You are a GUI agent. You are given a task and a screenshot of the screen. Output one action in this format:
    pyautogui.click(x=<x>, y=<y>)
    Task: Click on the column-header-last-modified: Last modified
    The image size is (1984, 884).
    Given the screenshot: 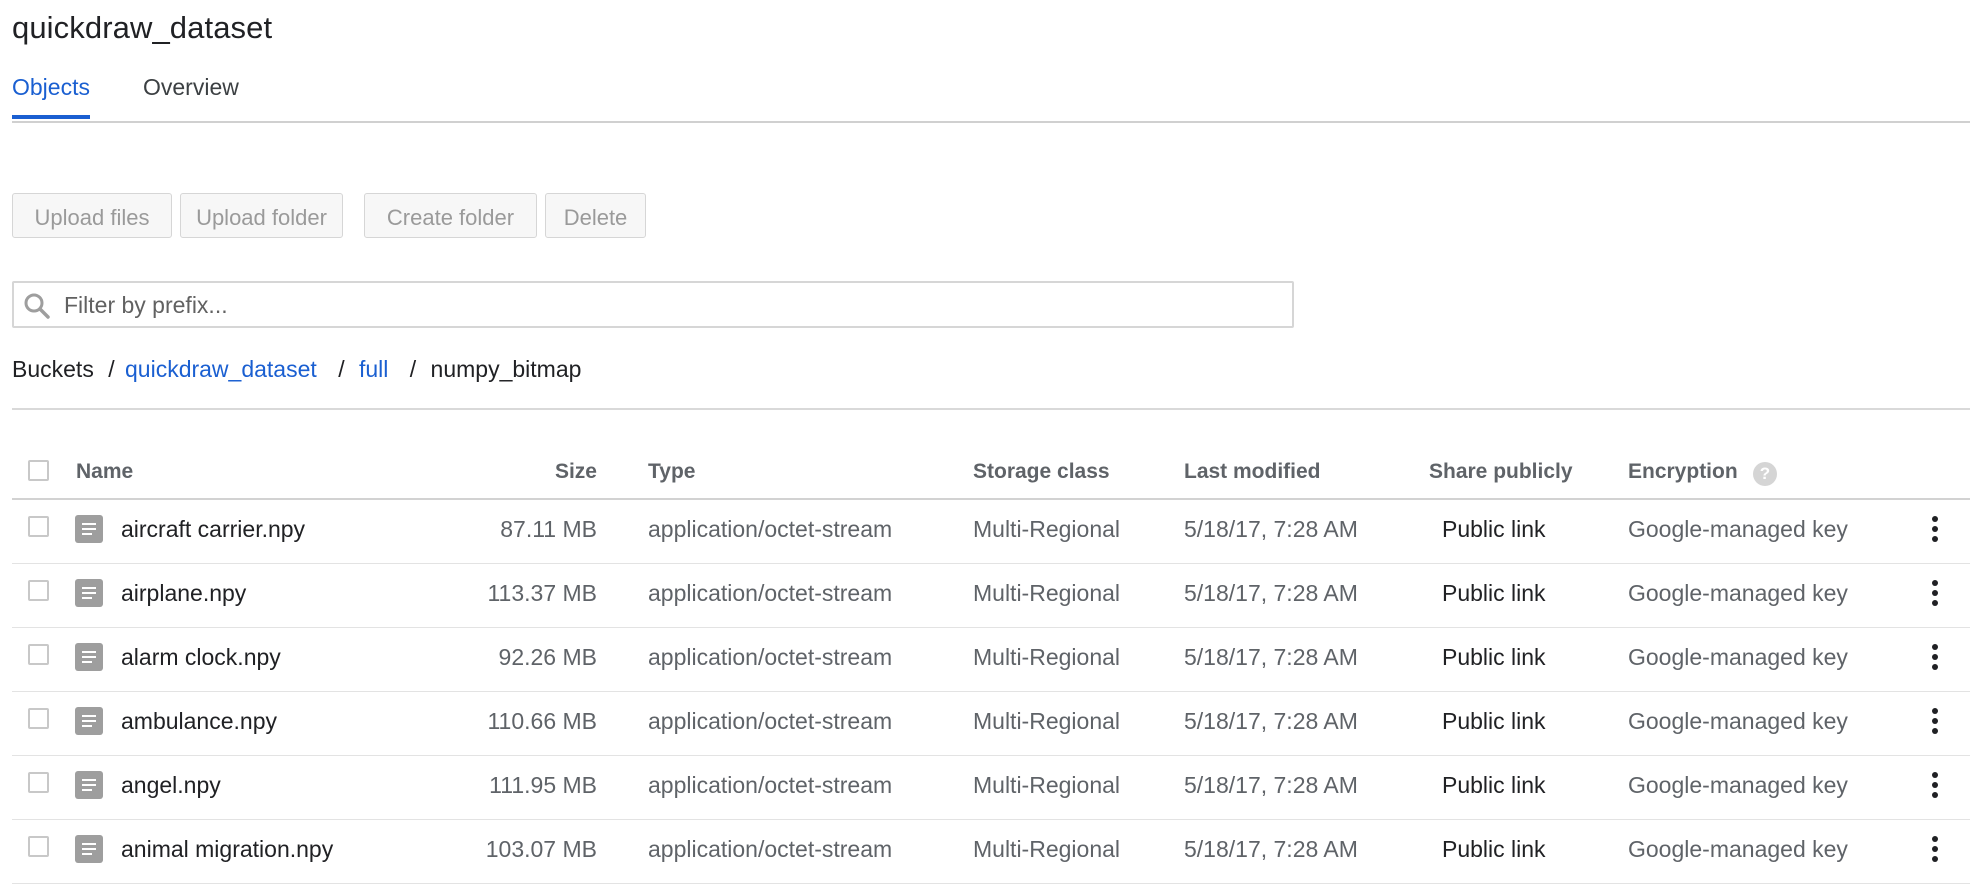 What is the action you would take?
    pyautogui.click(x=1252, y=472)
    